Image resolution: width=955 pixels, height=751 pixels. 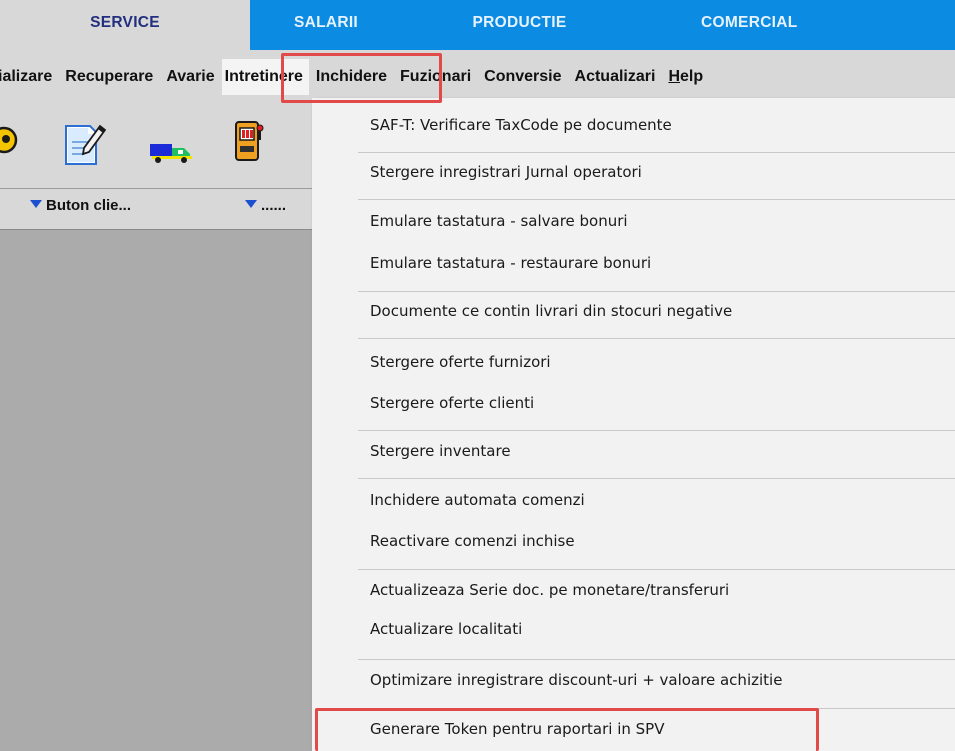 What do you see at coordinates (249, 143) in the screenshot?
I see `slot-machine-icon` at bounding box center [249, 143].